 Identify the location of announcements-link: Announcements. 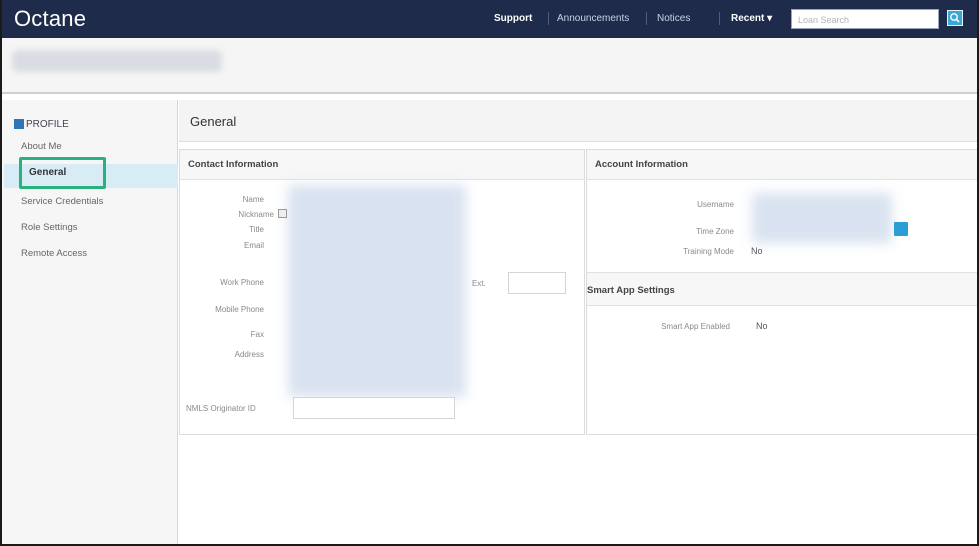
(593, 18).